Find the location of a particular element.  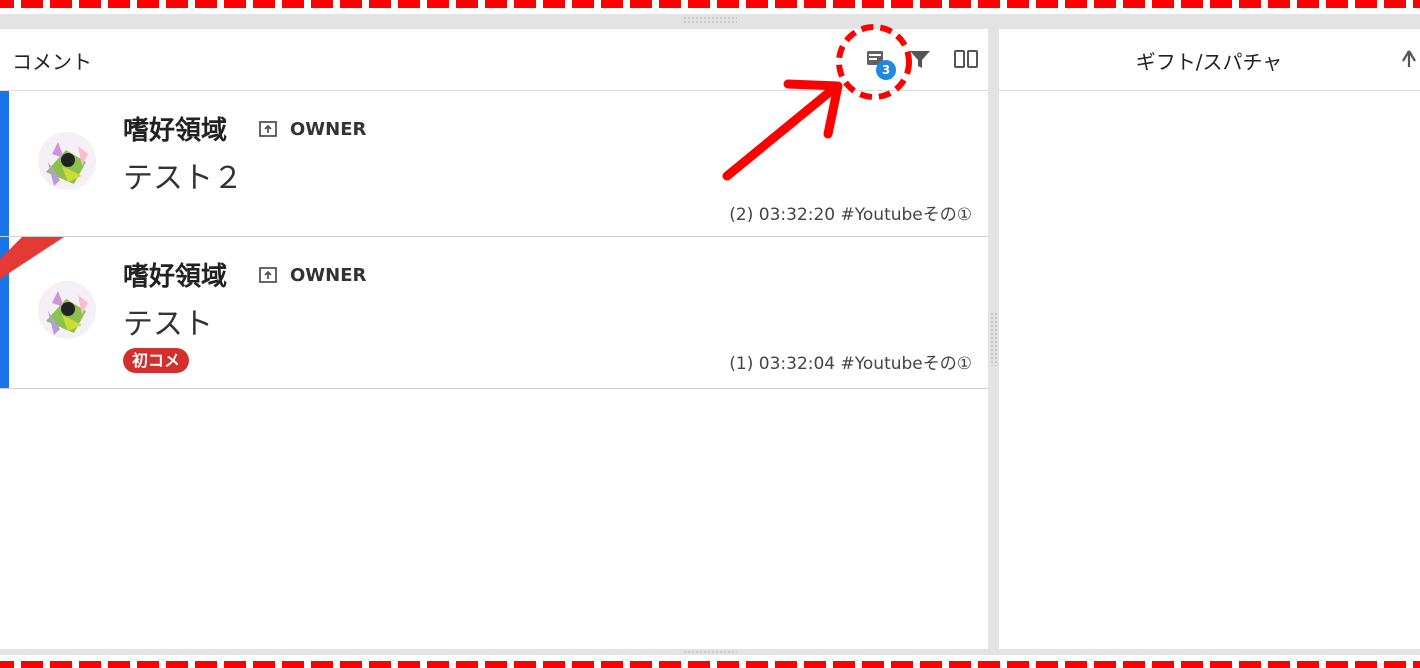

queue-count-badge: 3 is located at coordinates (886, 70).